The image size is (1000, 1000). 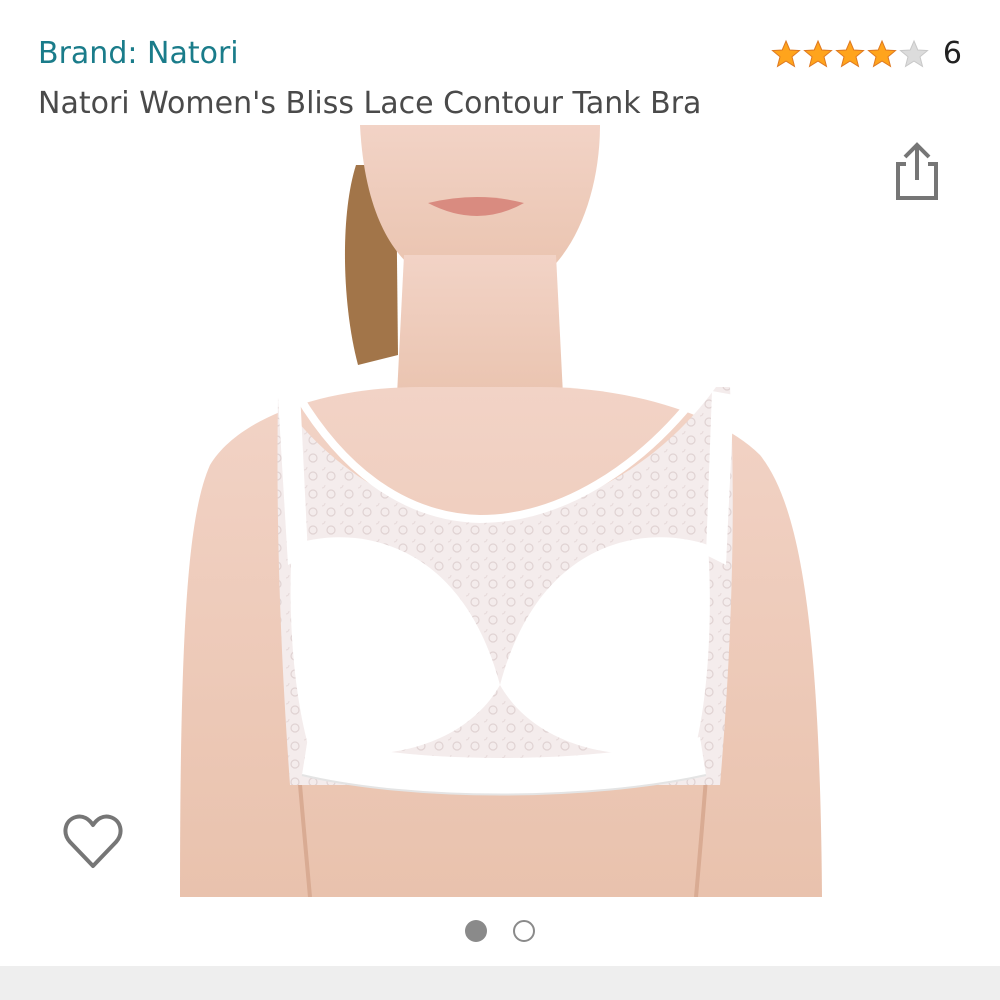 I want to click on image-carousel-indicator, so click(x=500, y=931).